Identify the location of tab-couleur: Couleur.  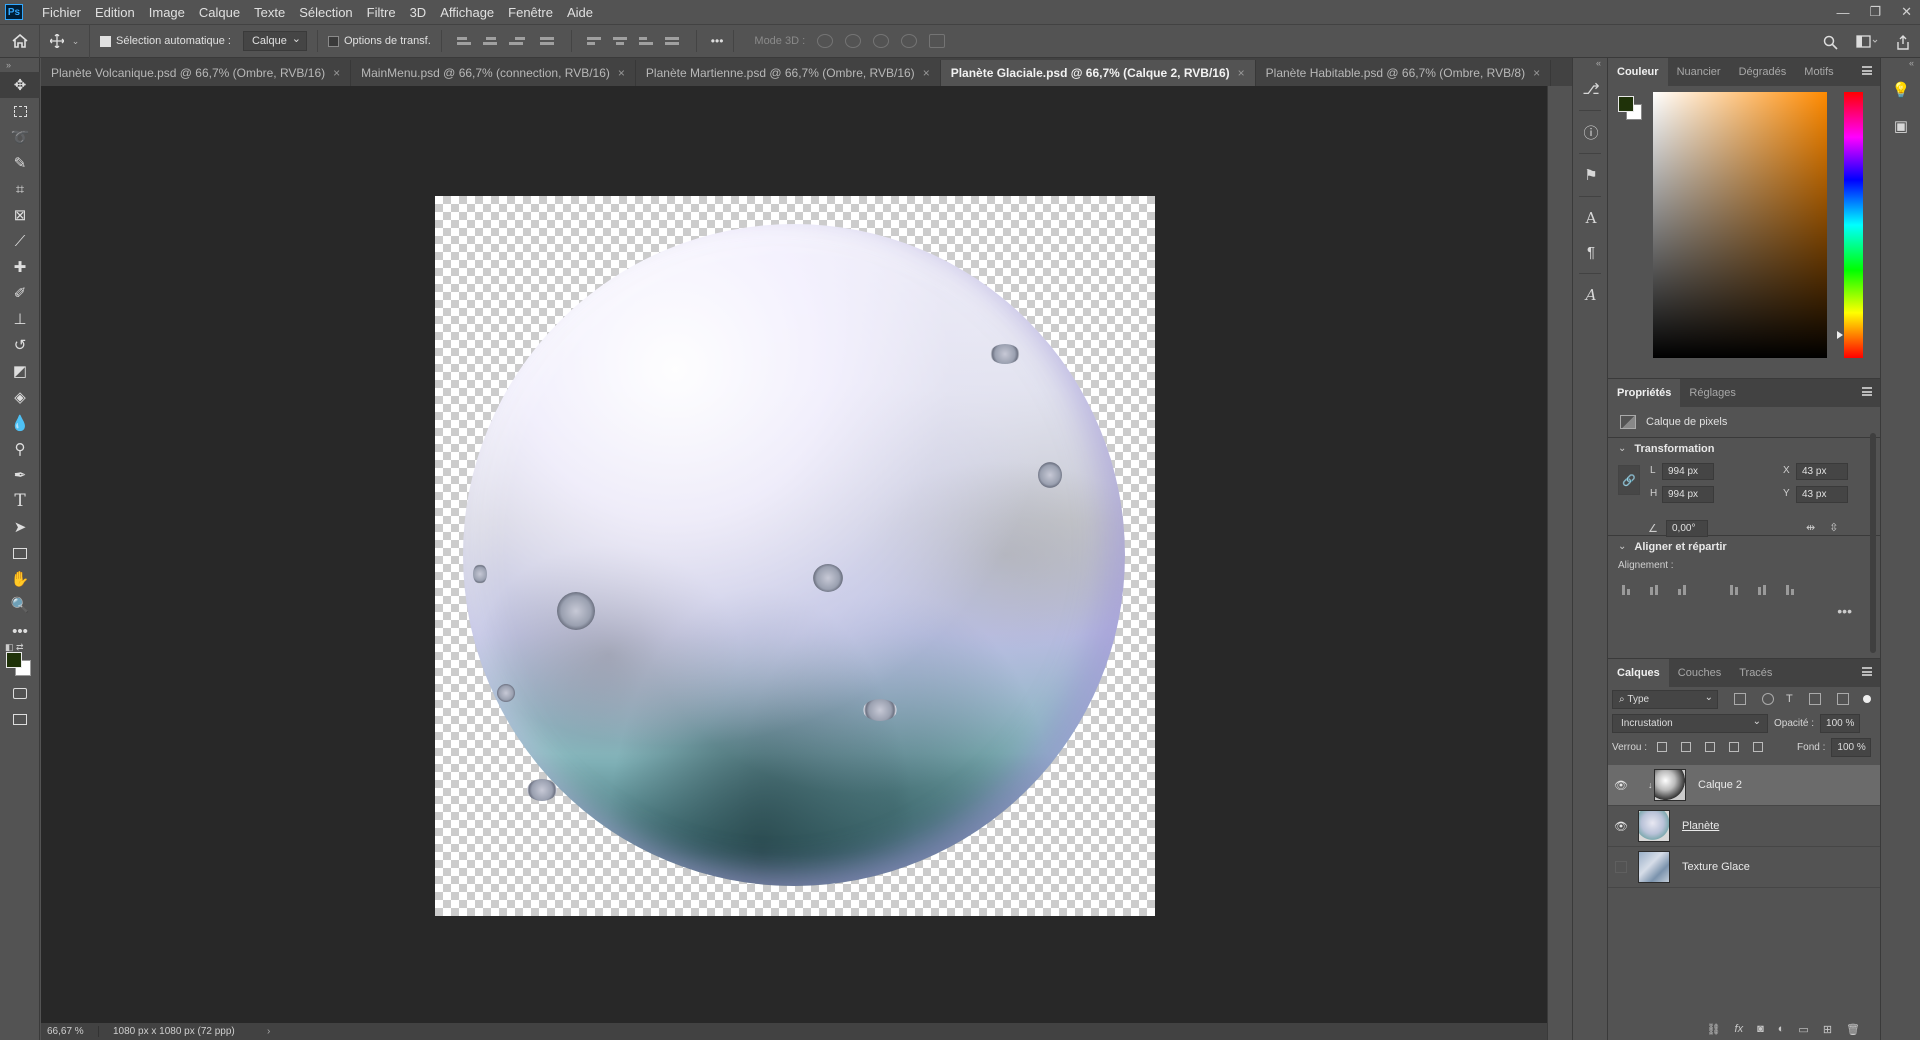
(1638, 72).